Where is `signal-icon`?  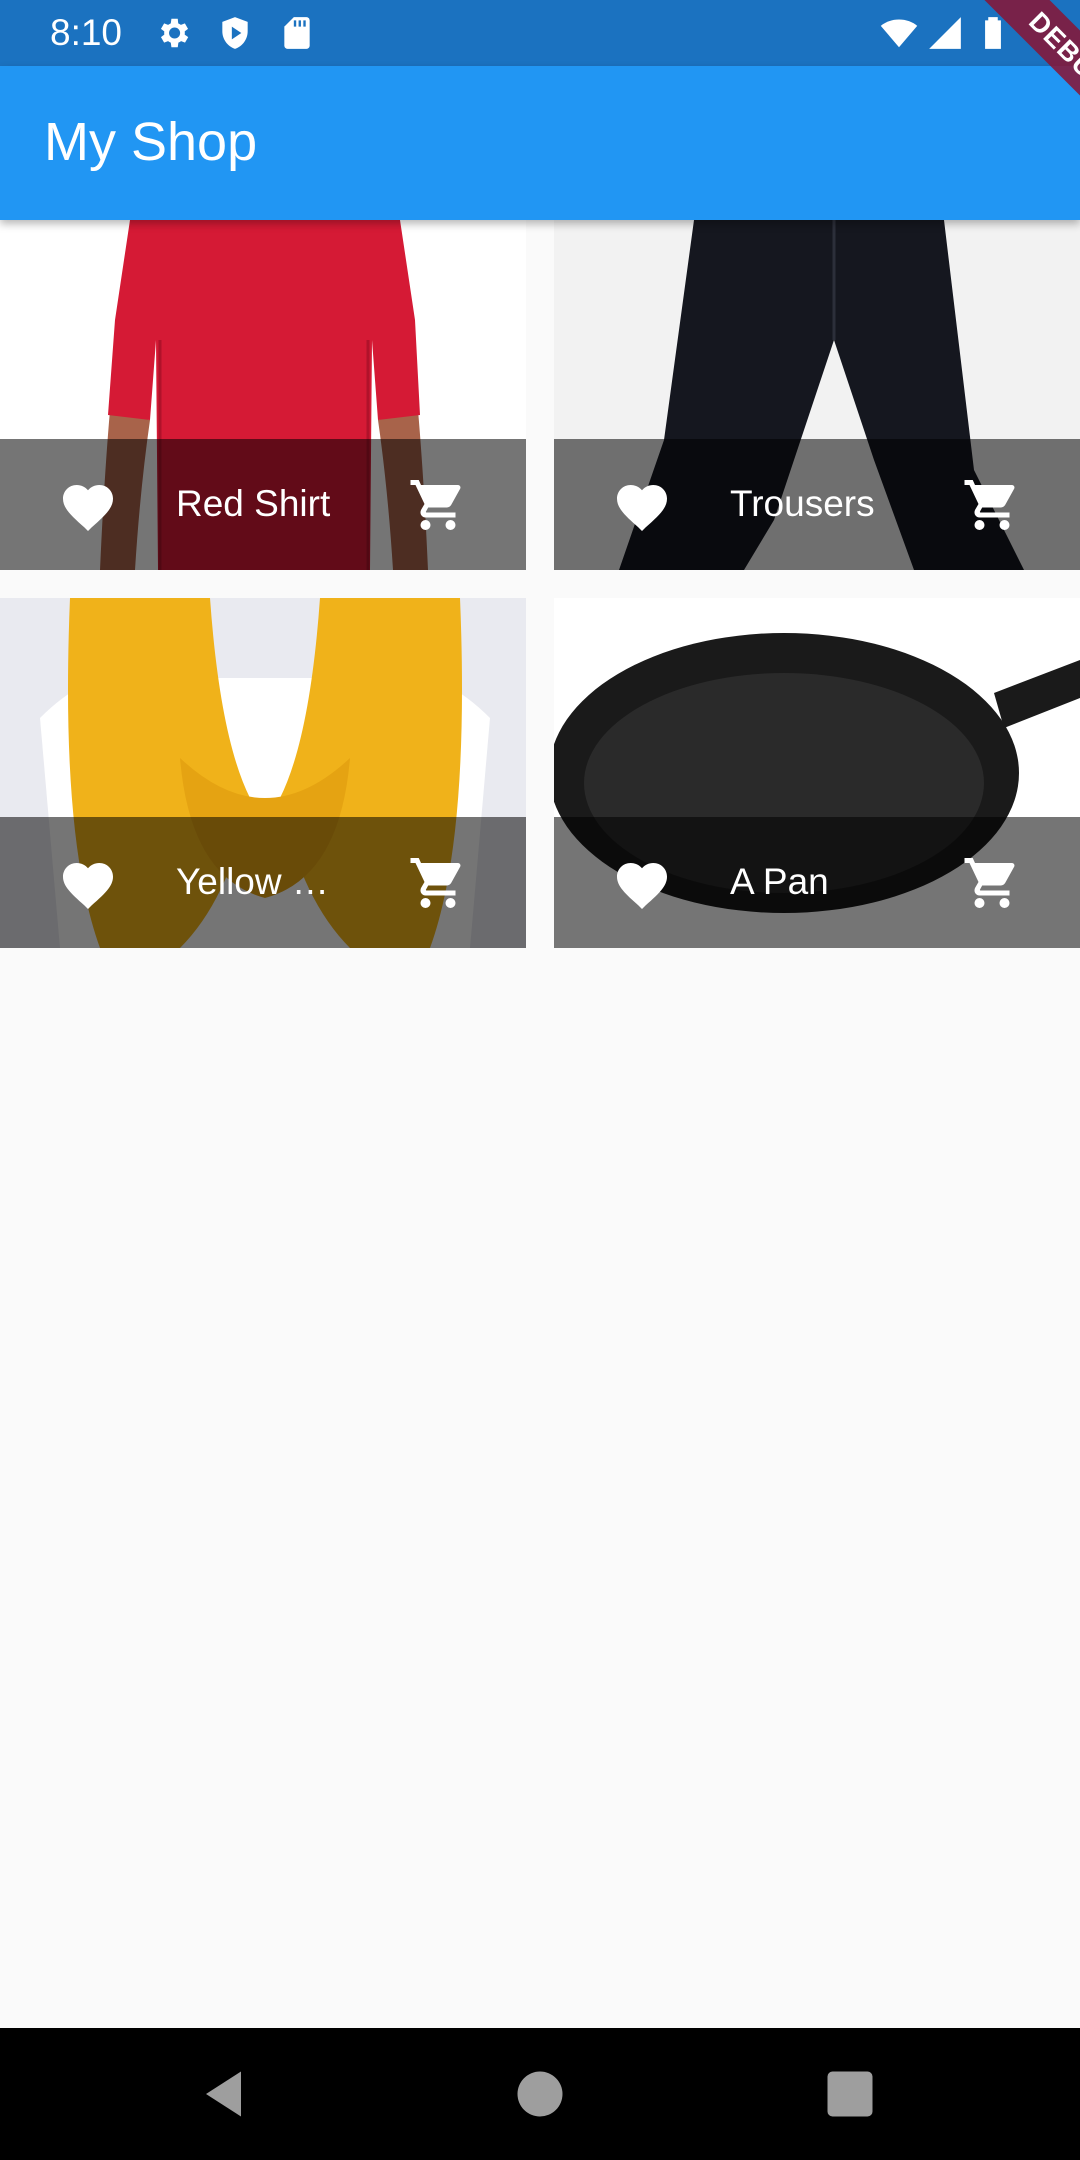 signal-icon is located at coordinates (945, 33).